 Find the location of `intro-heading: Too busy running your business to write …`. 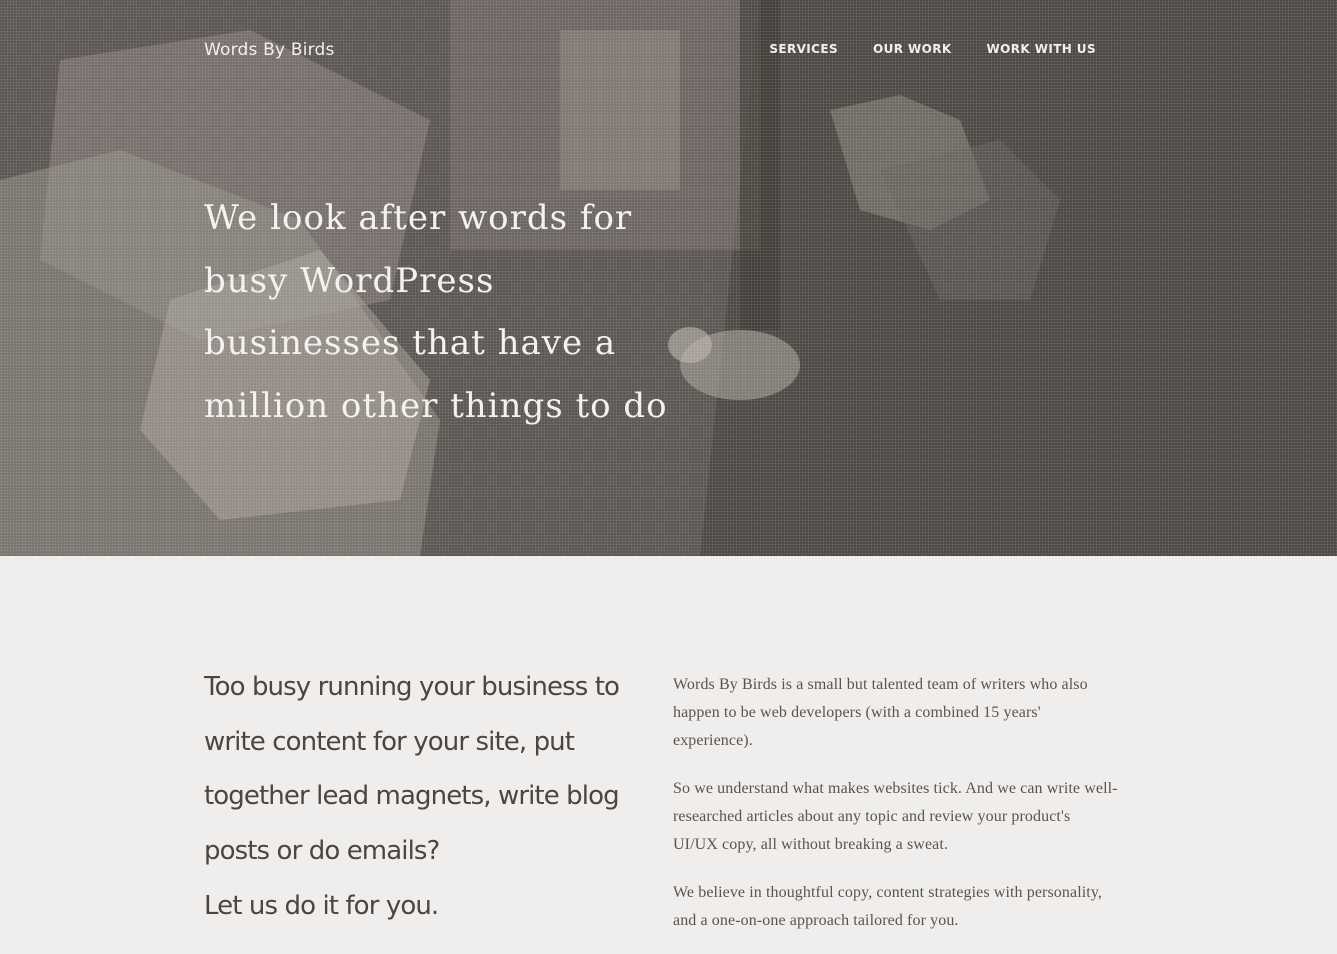

intro-heading: Too busy running your business to write … is located at coordinates (412, 769).